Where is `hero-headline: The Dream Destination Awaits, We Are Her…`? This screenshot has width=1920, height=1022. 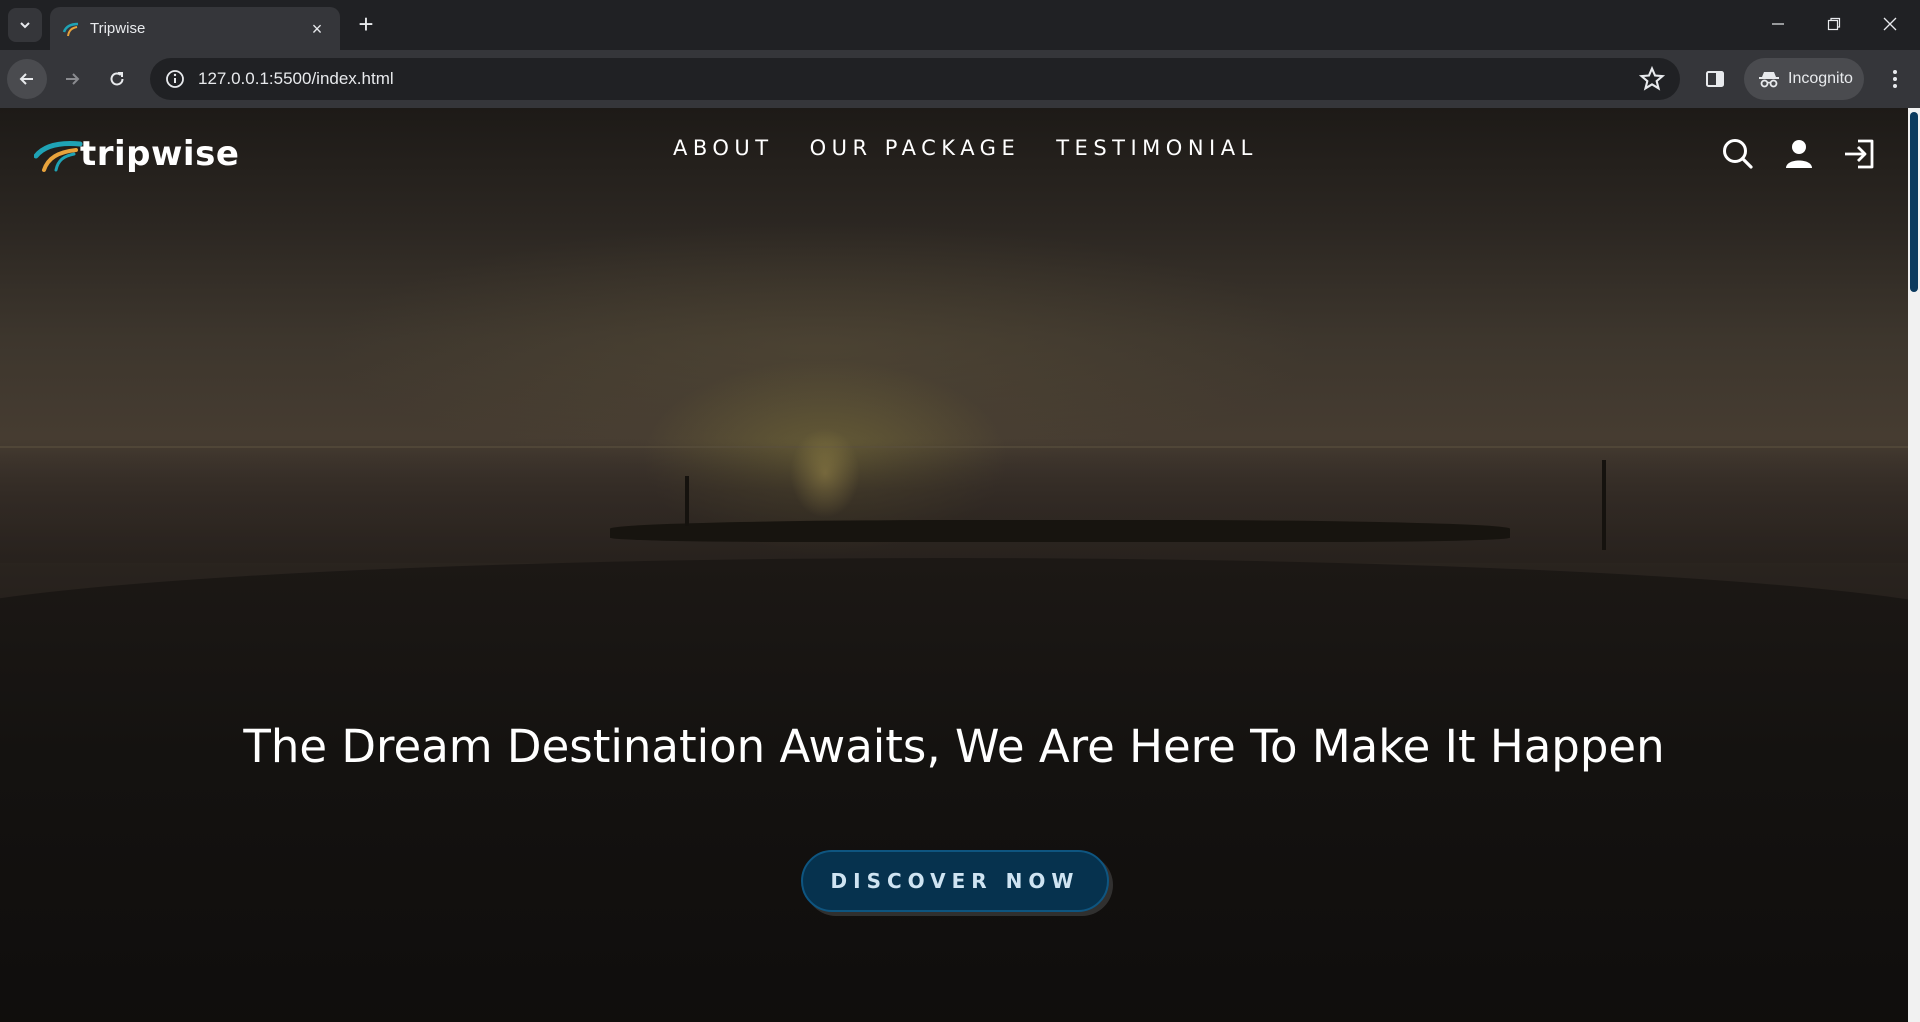
hero-headline: The Dream Destination Awaits, We Are Her… is located at coordinates (954, 746).